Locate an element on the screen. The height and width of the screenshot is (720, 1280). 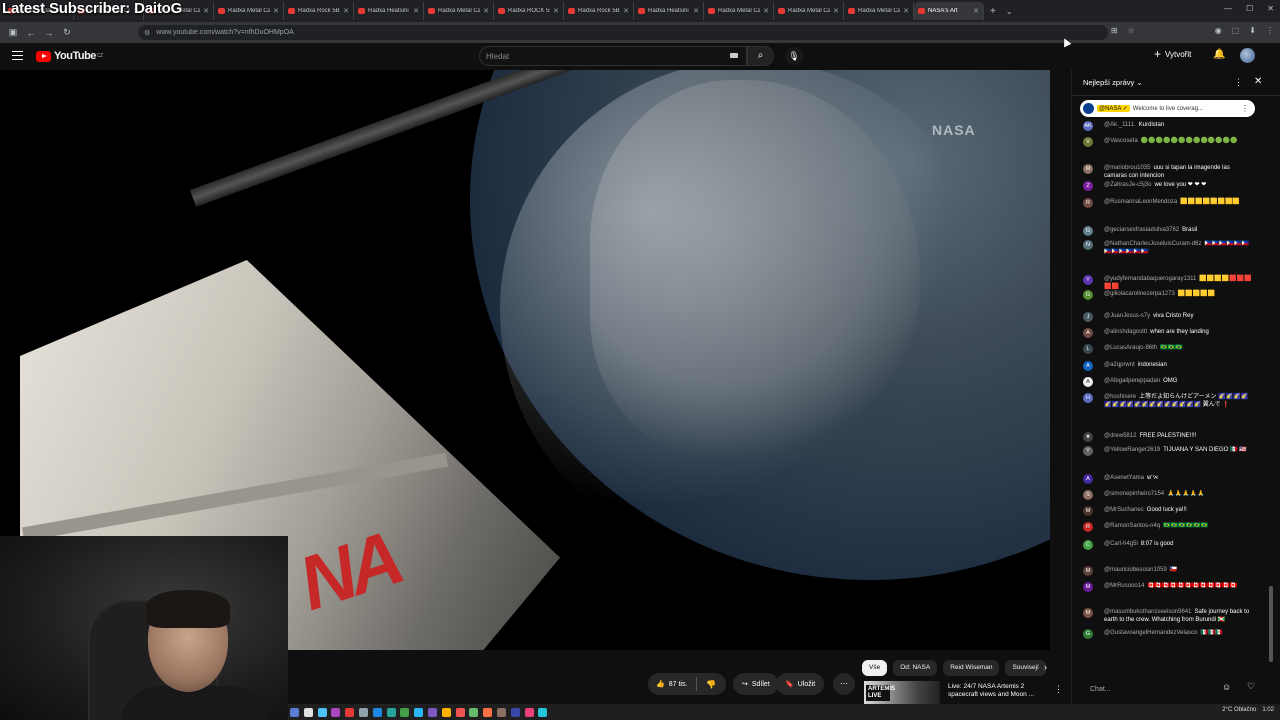
browser-tab: Radxa Rock 5B ✕ is located at coordinates (319, 11).